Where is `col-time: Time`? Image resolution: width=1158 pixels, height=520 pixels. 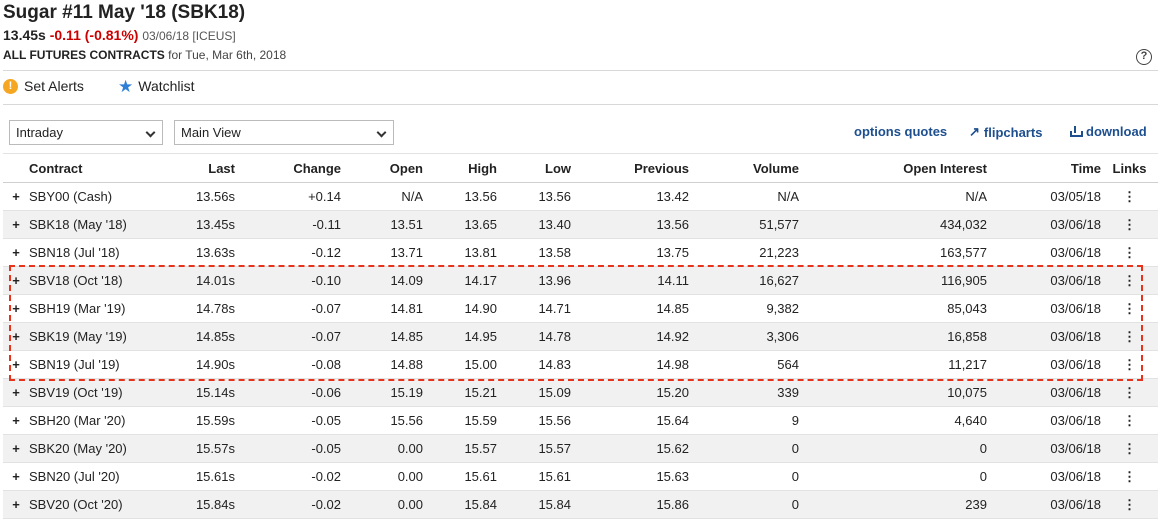 col-time: Time is located at coordinates (1044, 168).